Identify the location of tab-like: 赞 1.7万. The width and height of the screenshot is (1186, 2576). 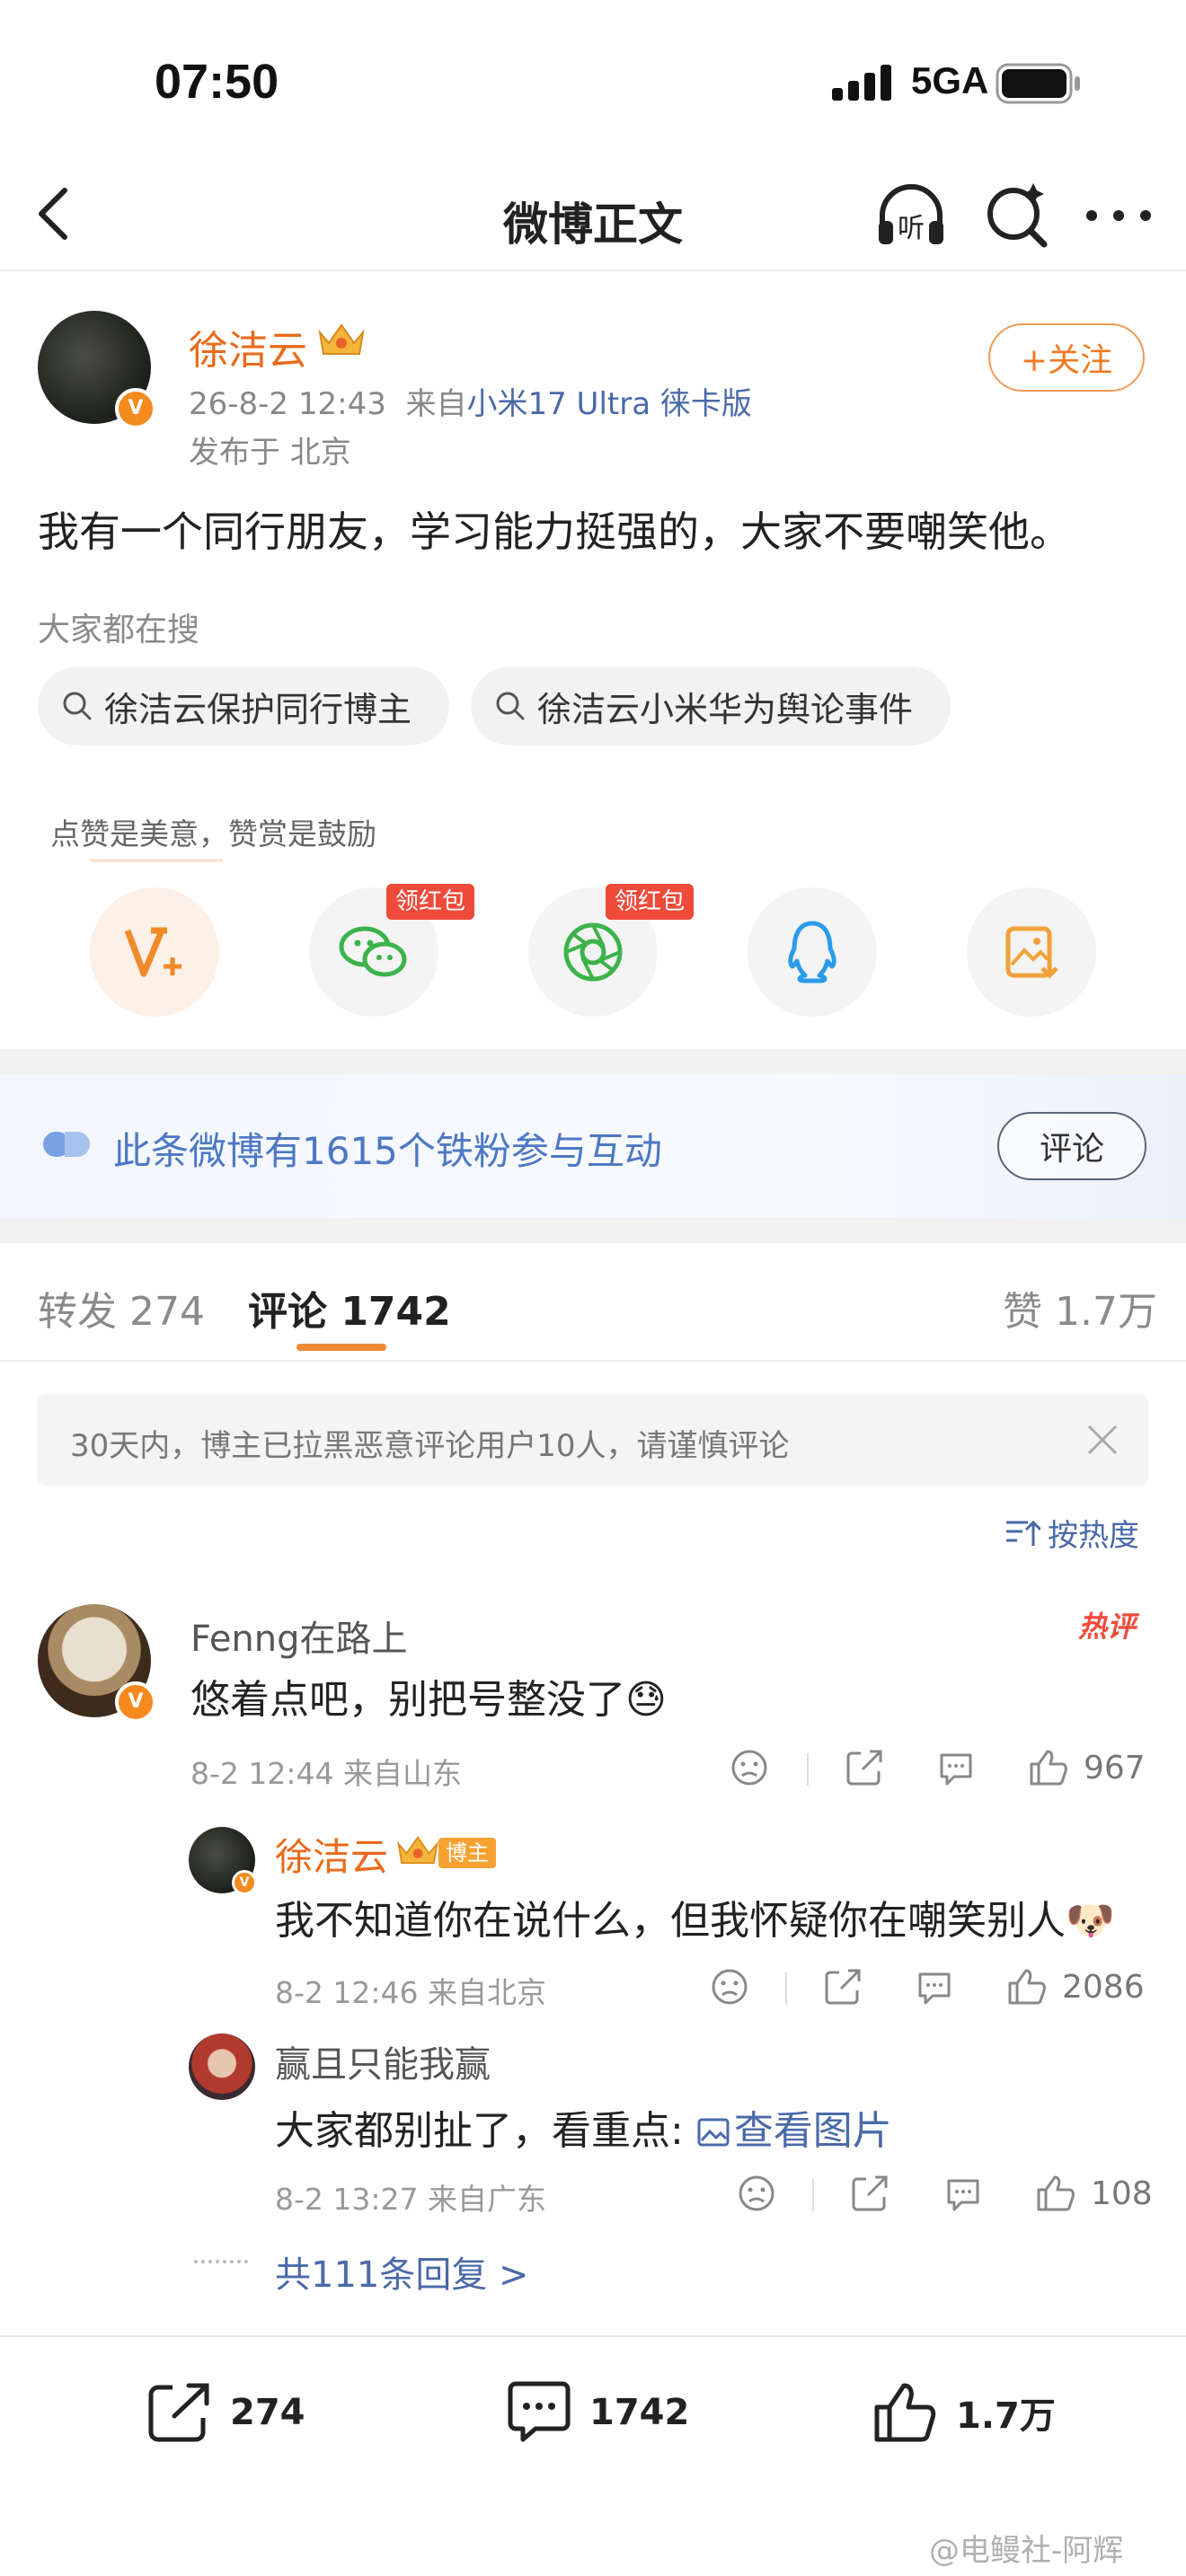
(1080, 1308).